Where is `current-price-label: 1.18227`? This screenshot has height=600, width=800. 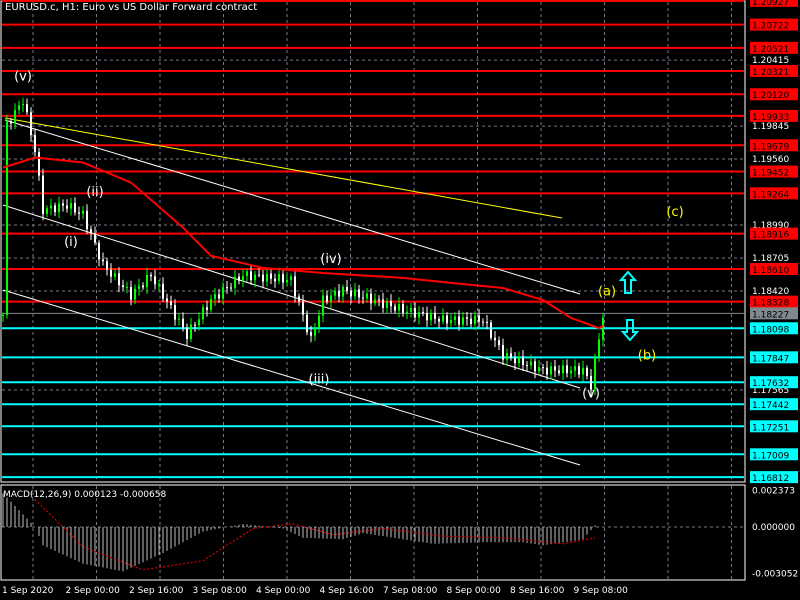
current-price-label: 1.18227 is located at coordinates (770, 315).